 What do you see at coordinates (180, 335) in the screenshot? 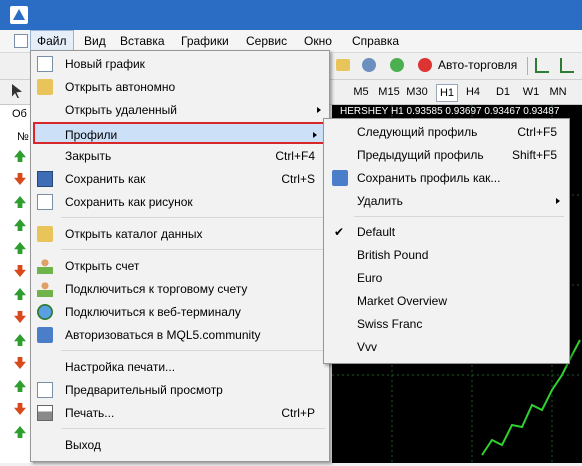
I see `menu-item-mql5-login: Авторизоваться в MQL5.community` at bounding box center [180, 335].